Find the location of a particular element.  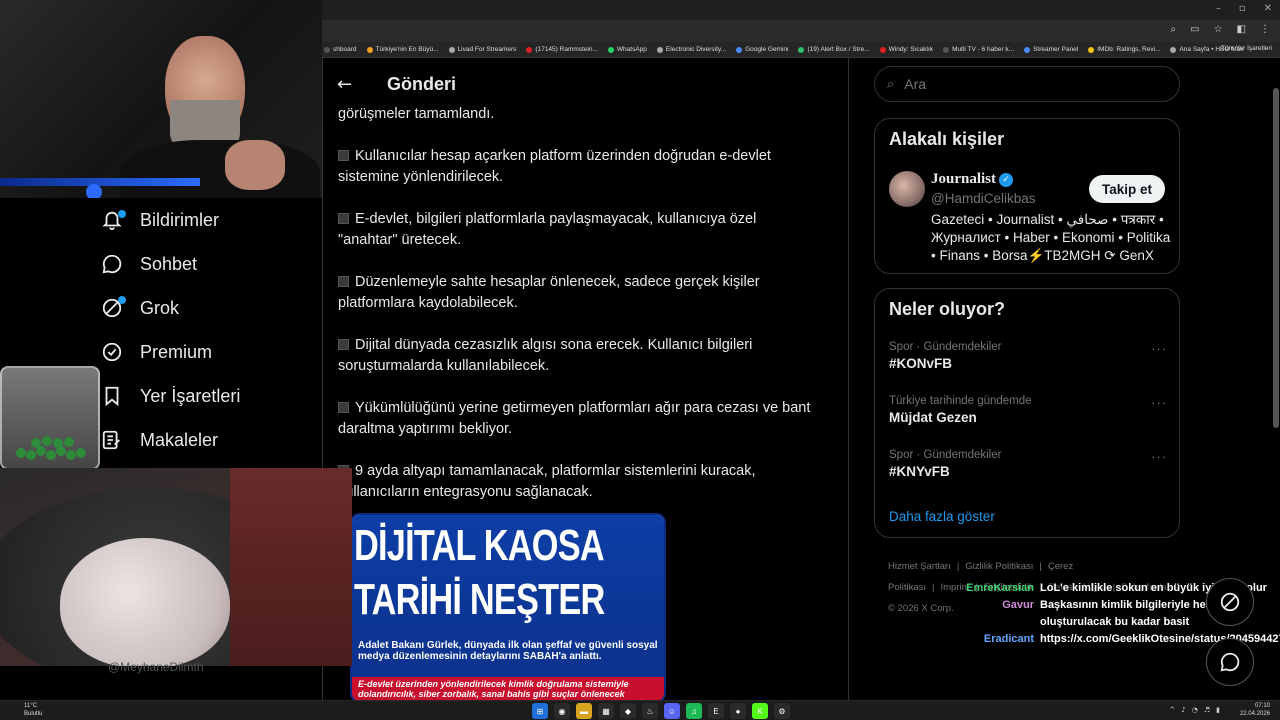

trend-category: Türkiye tarihinde gündemde is located at coordinates (960, 401).